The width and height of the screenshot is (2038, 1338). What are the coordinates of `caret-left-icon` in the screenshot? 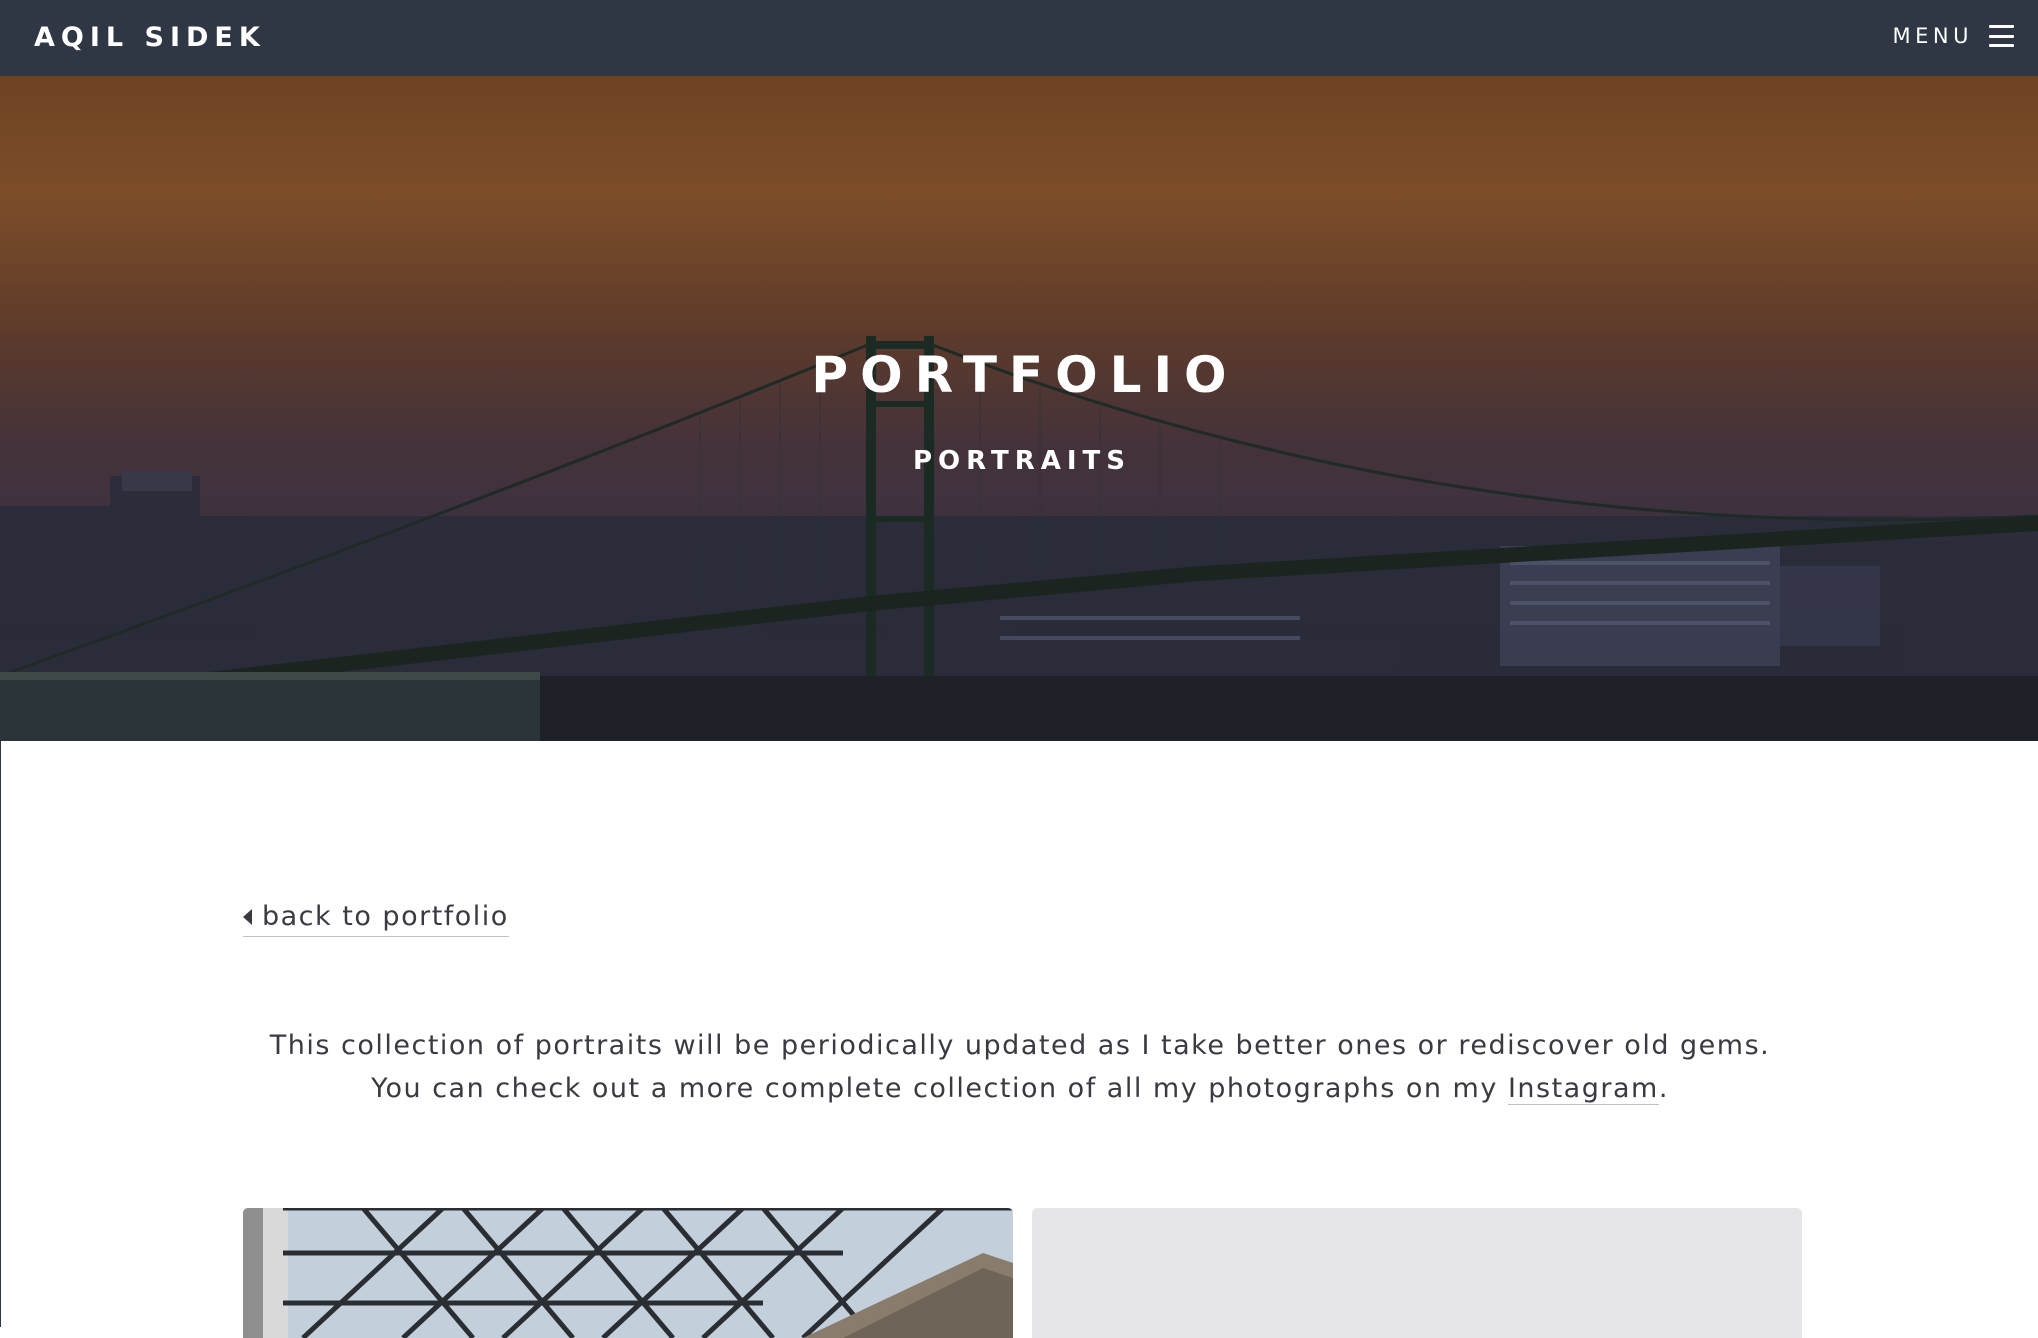 It's located at (247, 916).